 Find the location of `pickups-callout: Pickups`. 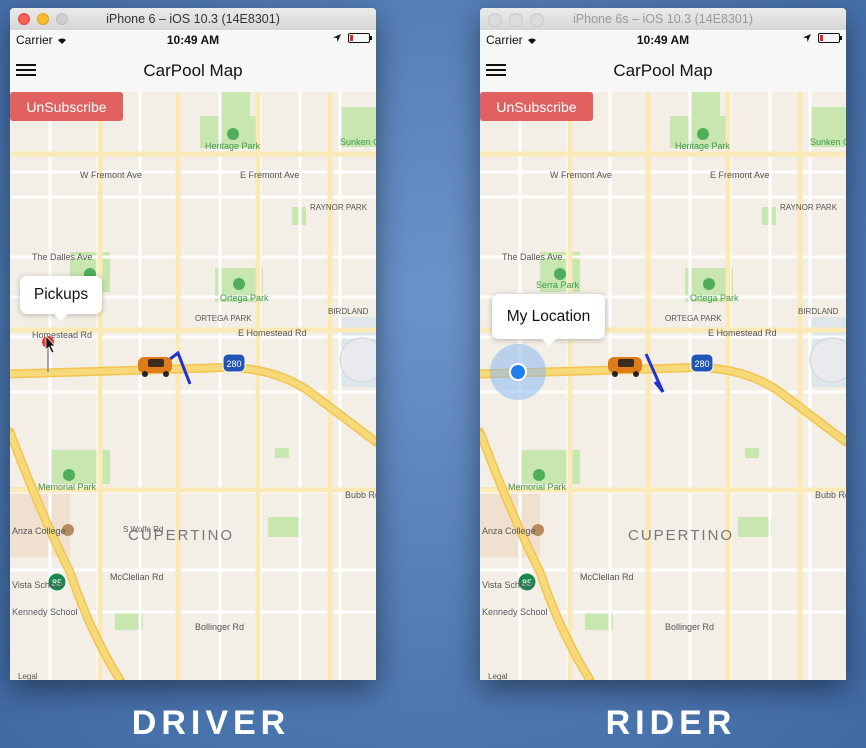

pickups-callout: Pickups is located at coordinates (61, 298).